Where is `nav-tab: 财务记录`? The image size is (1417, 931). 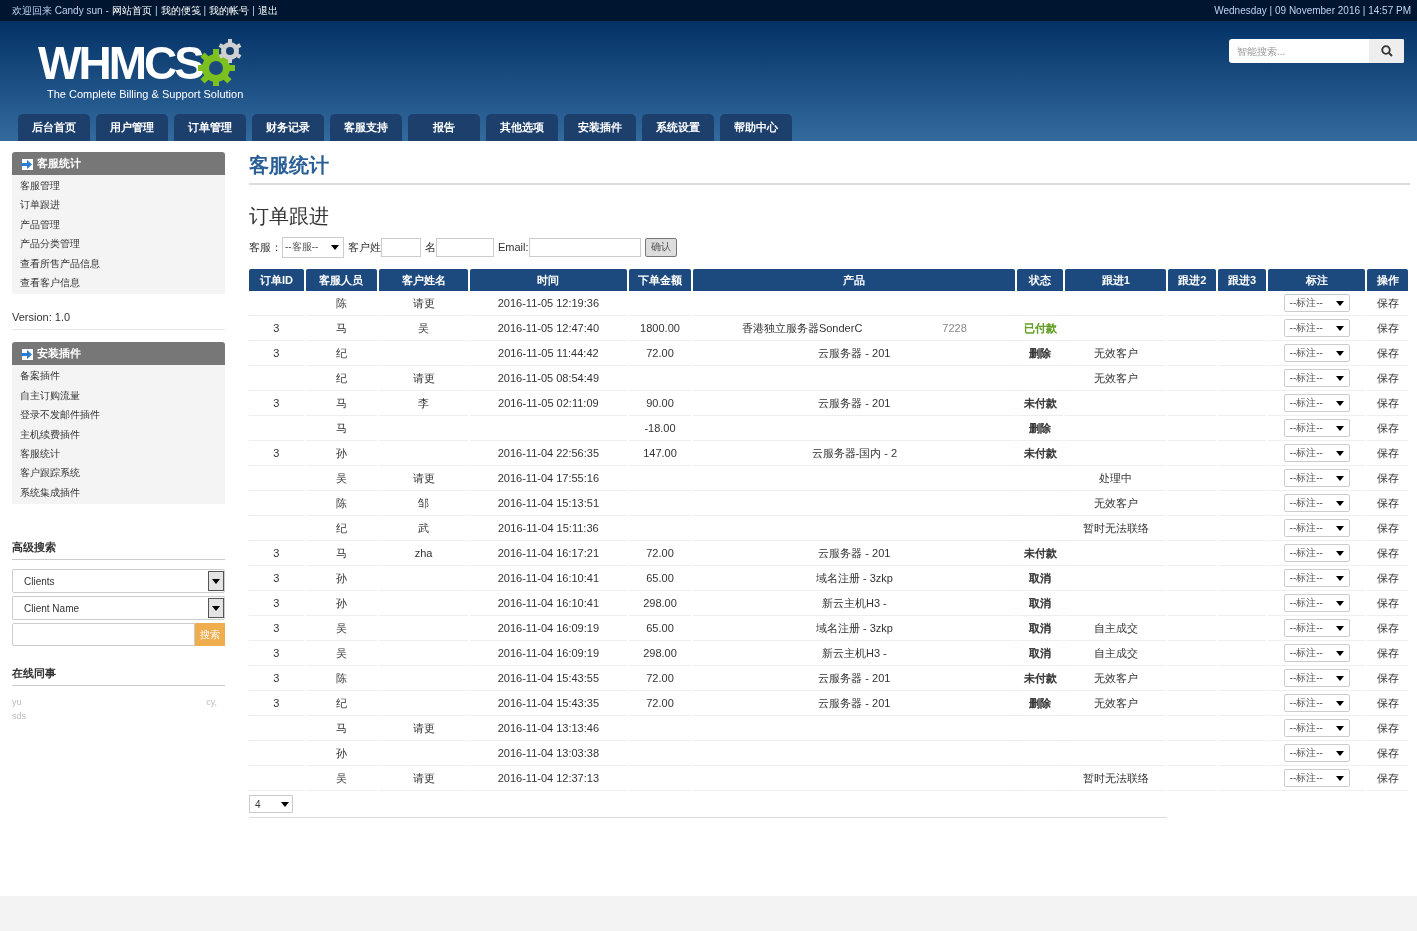
nav-tab: 财务记录 is located at coordinates (288, 127).